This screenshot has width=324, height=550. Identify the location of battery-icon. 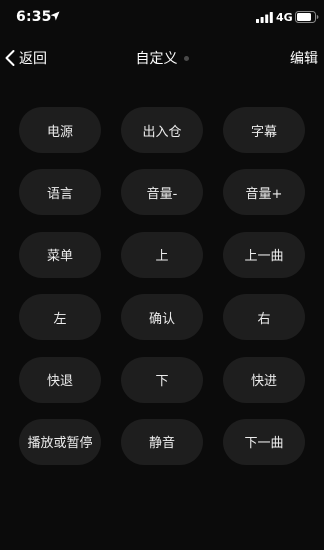
(307, 17).